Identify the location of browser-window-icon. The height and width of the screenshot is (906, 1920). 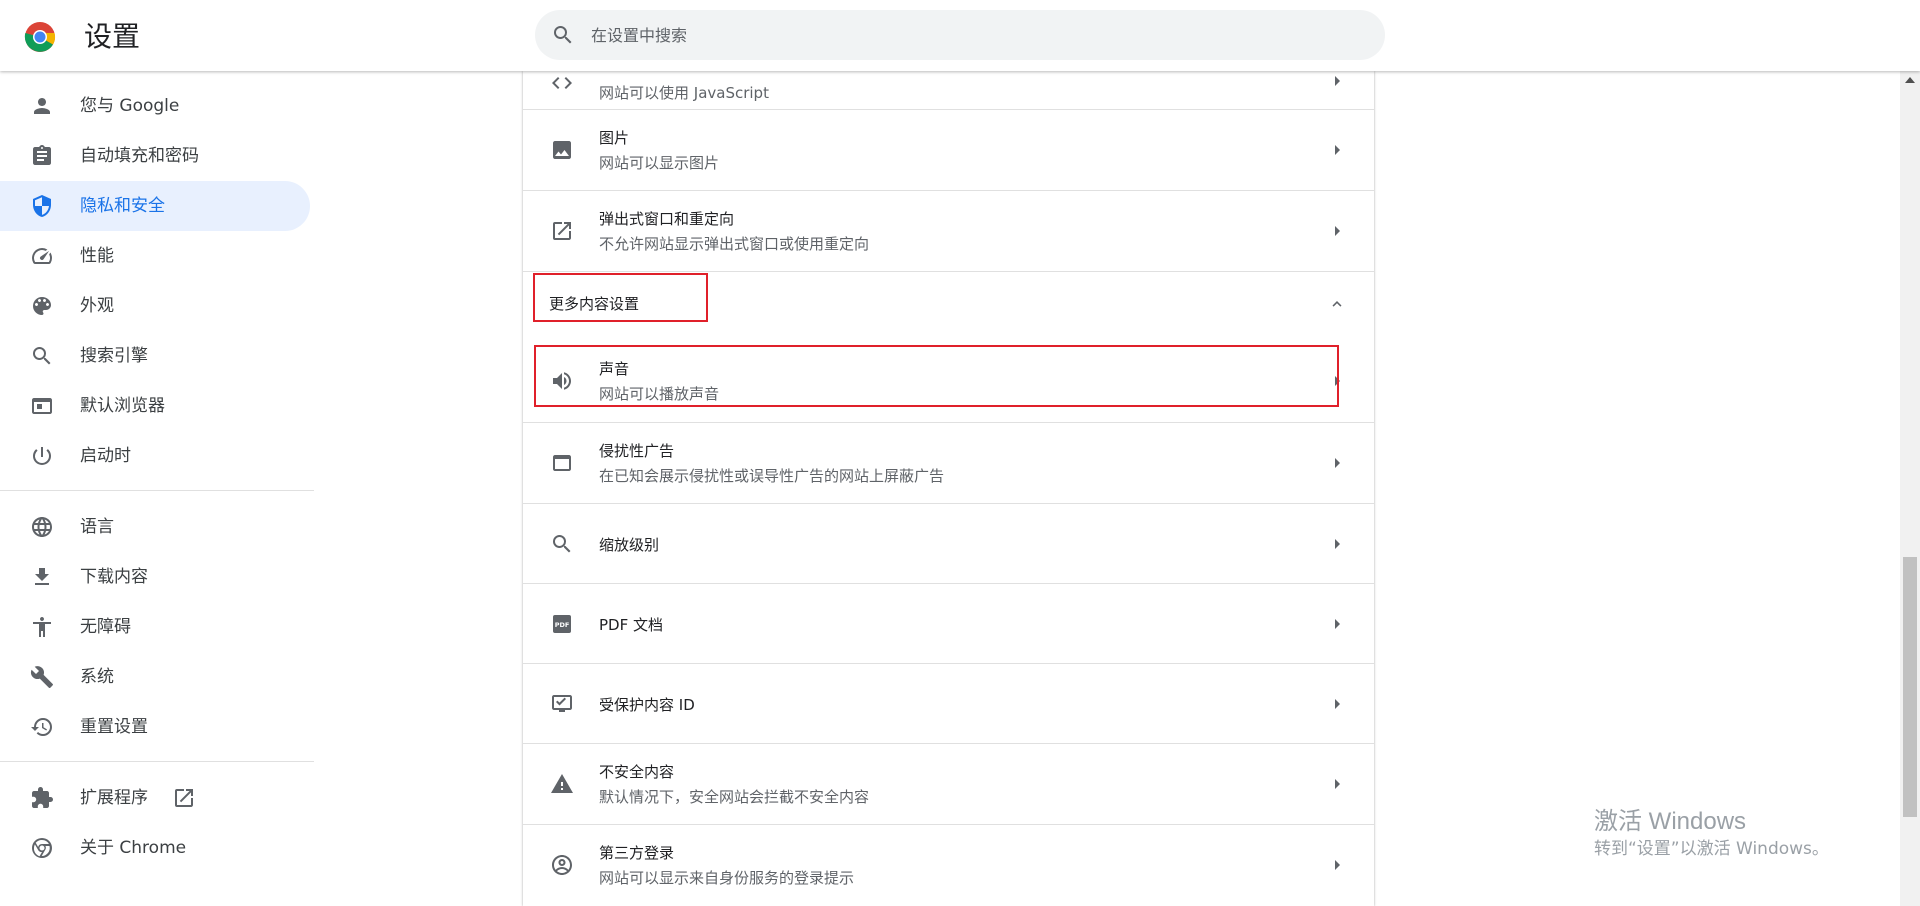
(42, 406).